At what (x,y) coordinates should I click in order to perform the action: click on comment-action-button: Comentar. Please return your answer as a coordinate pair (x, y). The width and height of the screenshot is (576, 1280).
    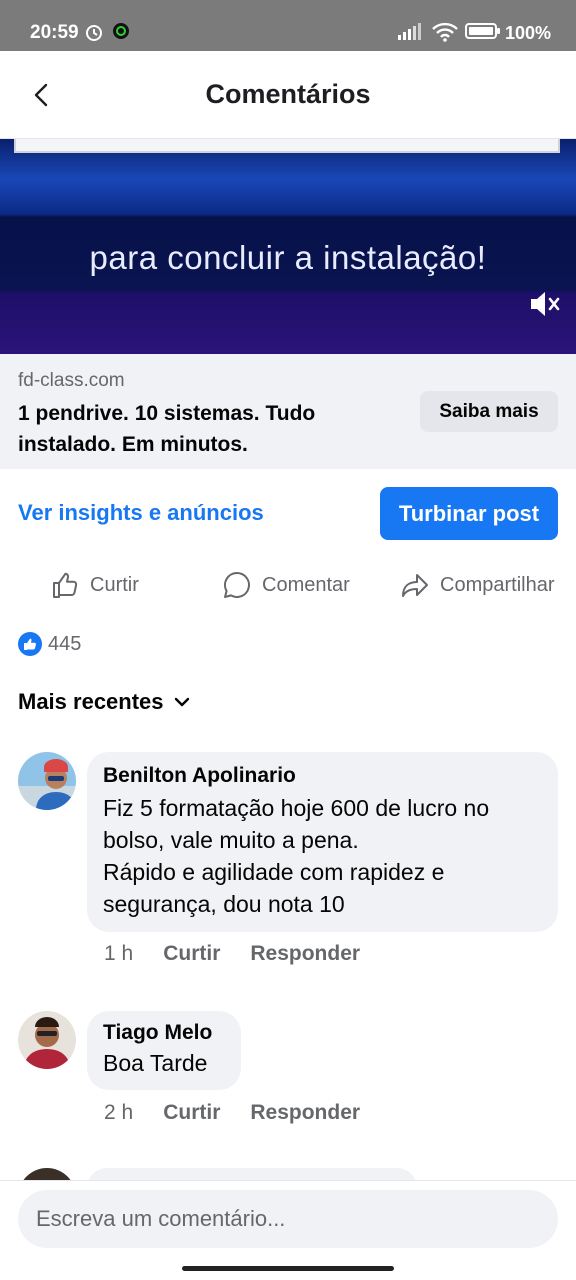
    Looking at the image, I should click on (286, 585).